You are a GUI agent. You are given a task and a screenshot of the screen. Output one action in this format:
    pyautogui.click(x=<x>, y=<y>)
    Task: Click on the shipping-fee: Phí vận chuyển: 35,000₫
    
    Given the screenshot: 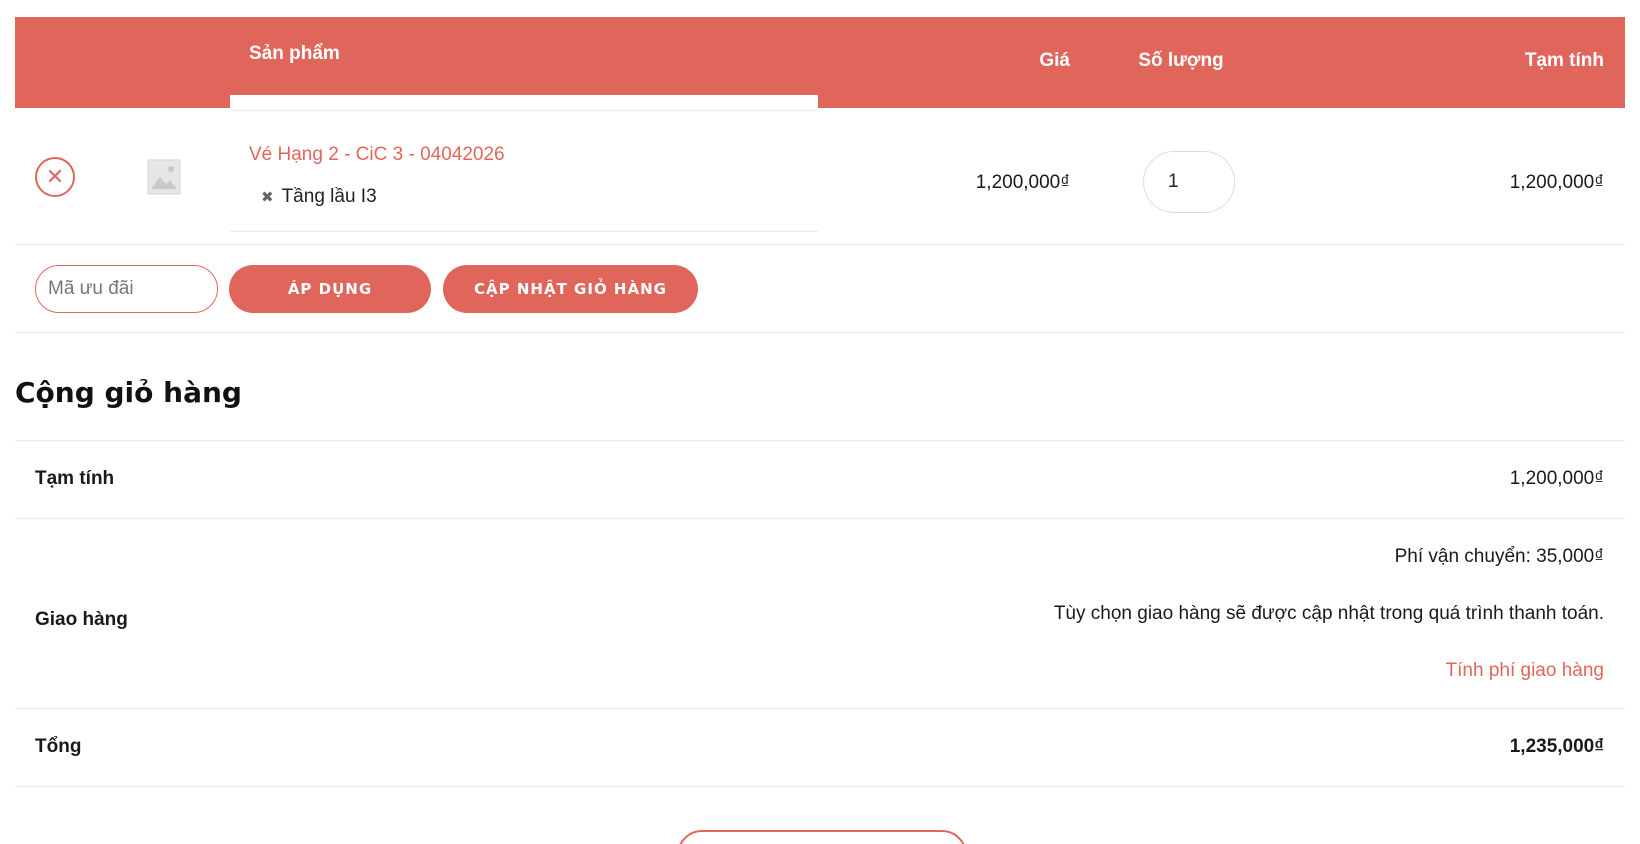 What is the action you would take?
    pyautogui.click(x=1499, y=556)
    